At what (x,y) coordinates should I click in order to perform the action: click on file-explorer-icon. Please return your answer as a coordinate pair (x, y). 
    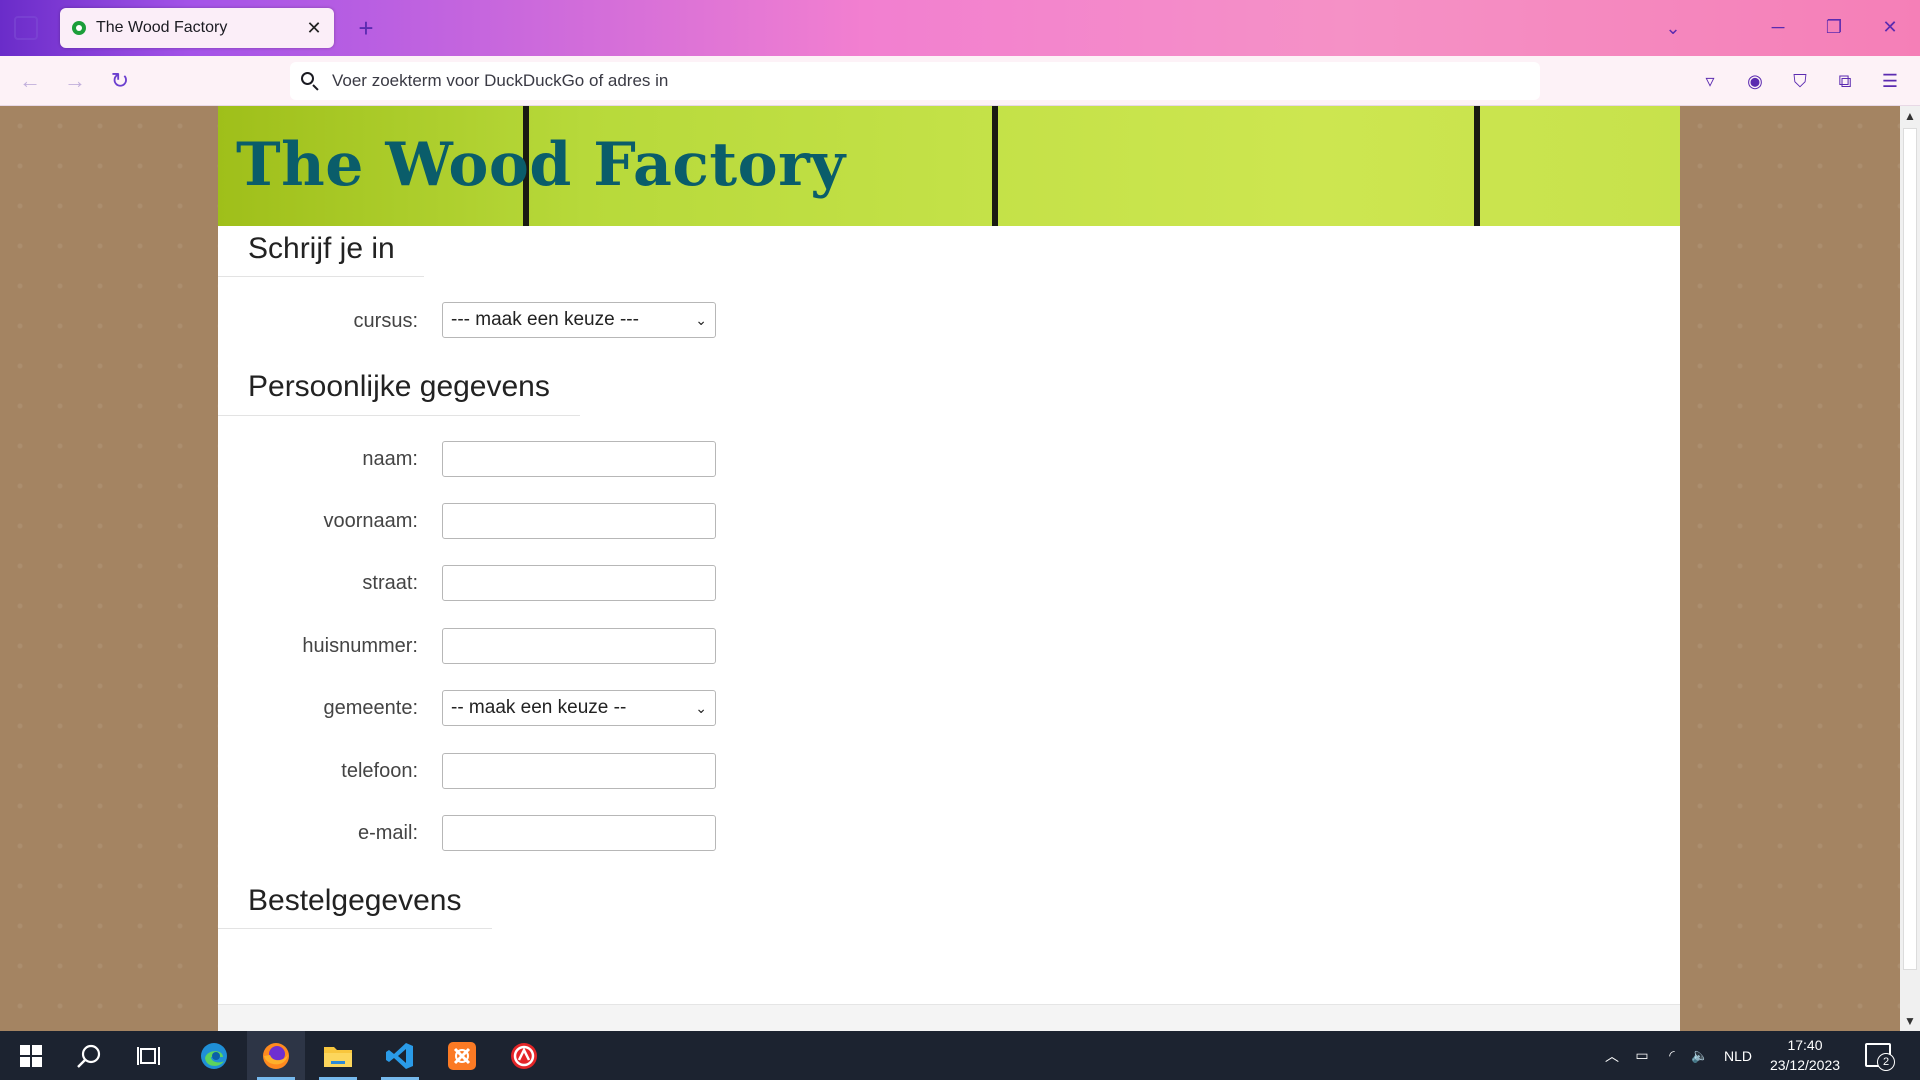
    Looking at the image, I should click on (338, 1055).